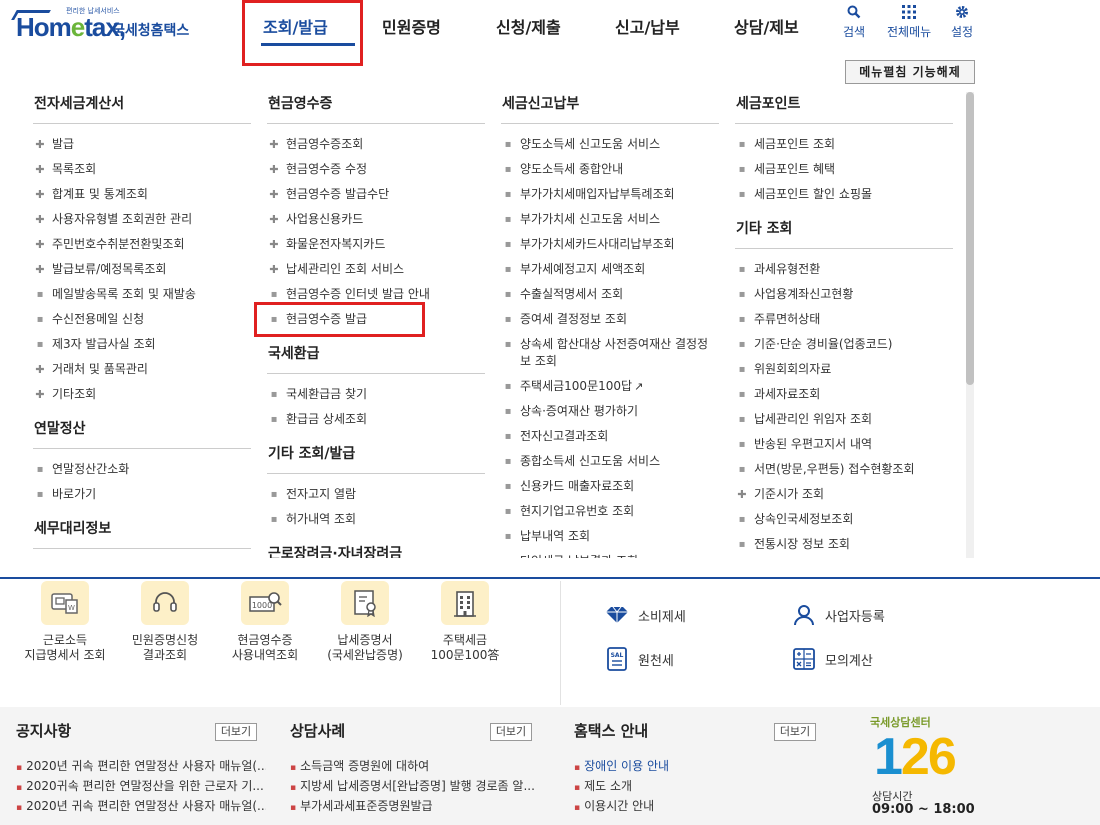  I want to click on menu-item: ✚ 합계표 및 통계조회, so click(142, 194).